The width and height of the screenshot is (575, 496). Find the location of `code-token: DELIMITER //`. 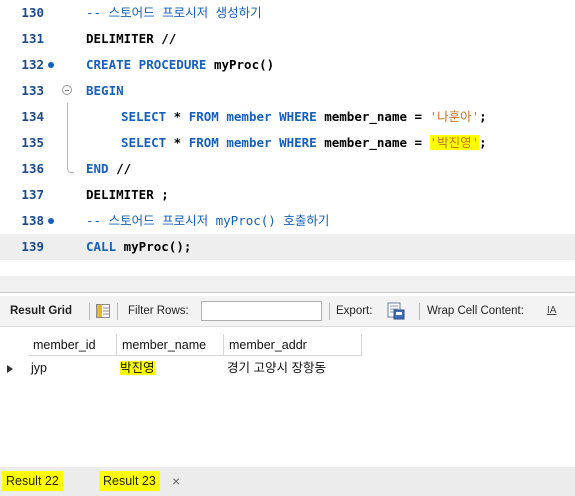

code-token: DELIMITER // is located at coordinates (131, 38).